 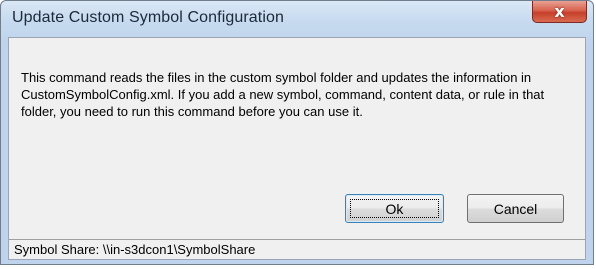 I want to click on title-bar: Update Custom Symbol Configuration x, so click(x=297, y=19).